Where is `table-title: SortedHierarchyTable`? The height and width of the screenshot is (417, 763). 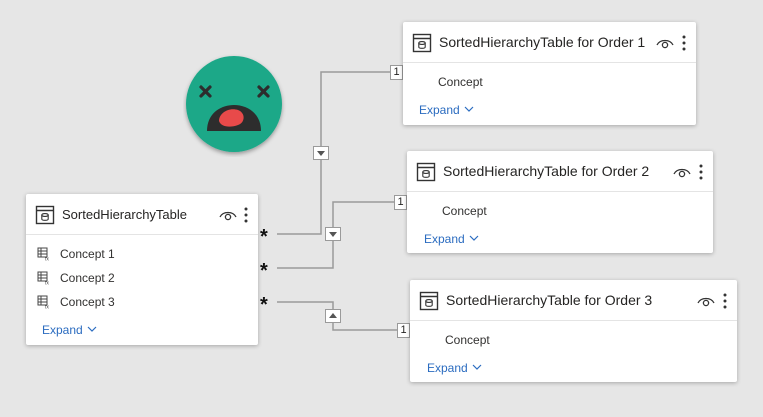 table-title: SortedHierarchyTable is located at coordinates (125, 214).